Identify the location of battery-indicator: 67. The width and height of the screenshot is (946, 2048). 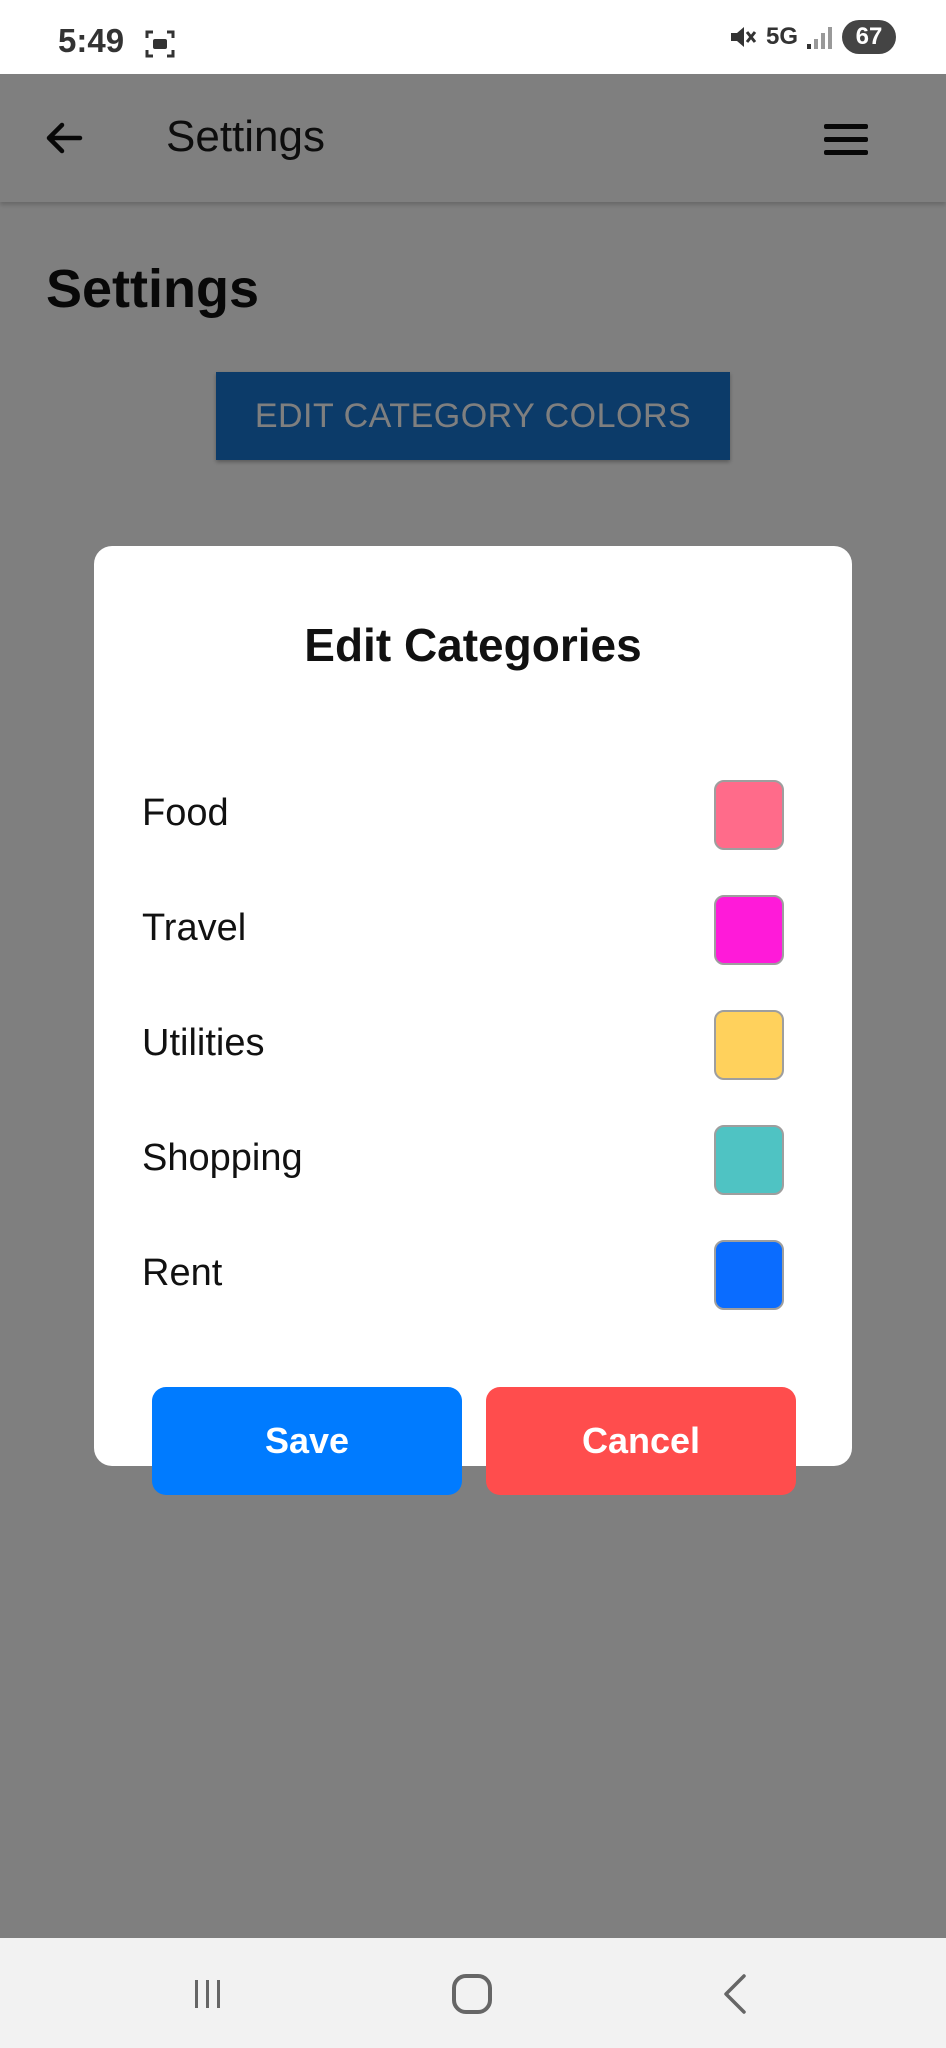
(869, 37).